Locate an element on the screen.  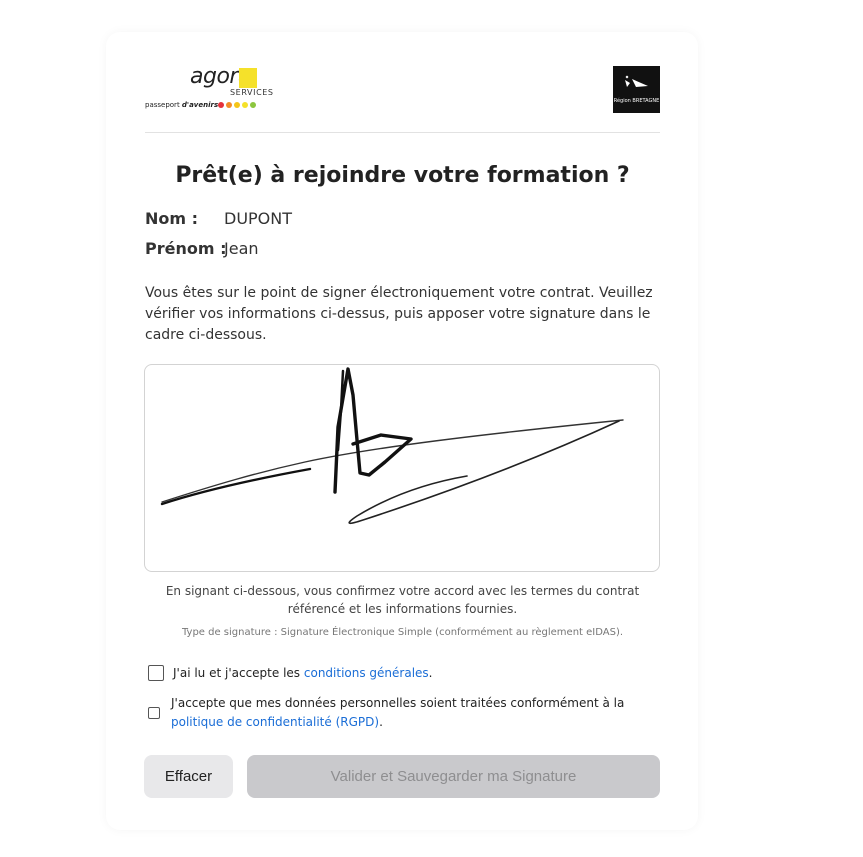
region-logo-mark-icon is located at coordinates (636, 81).